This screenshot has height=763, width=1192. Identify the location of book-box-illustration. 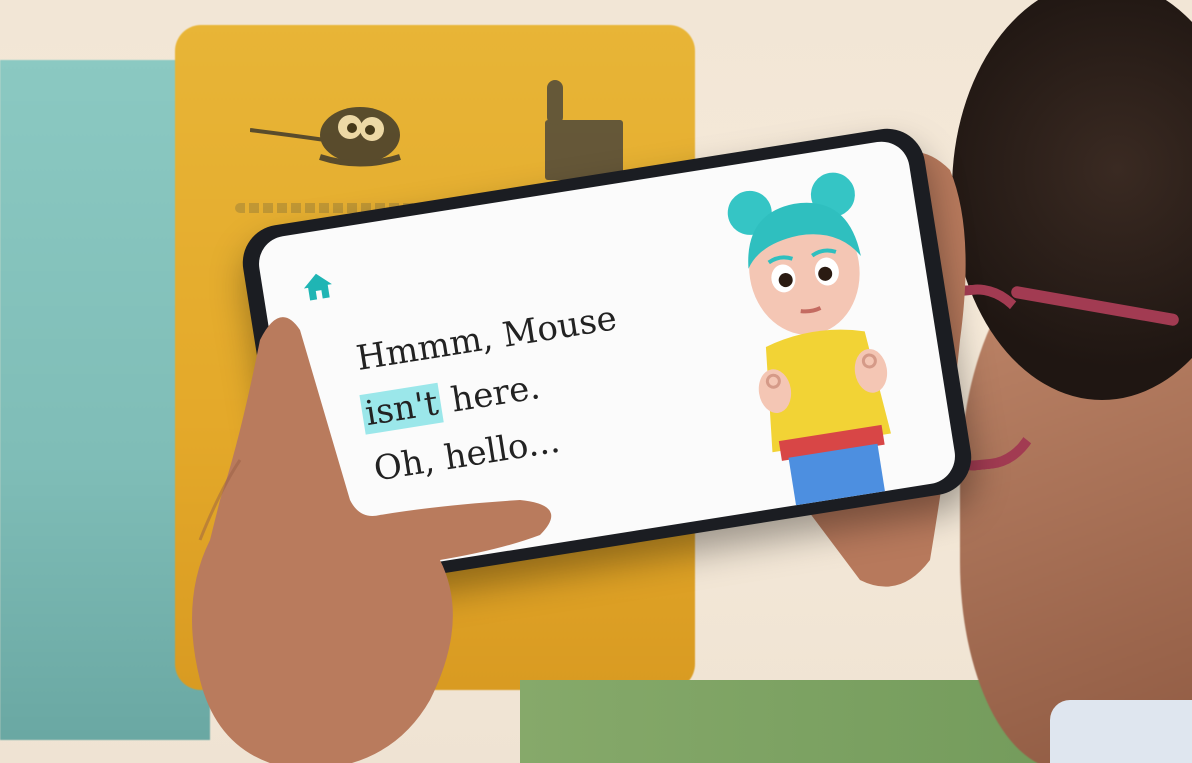
(584, 130).